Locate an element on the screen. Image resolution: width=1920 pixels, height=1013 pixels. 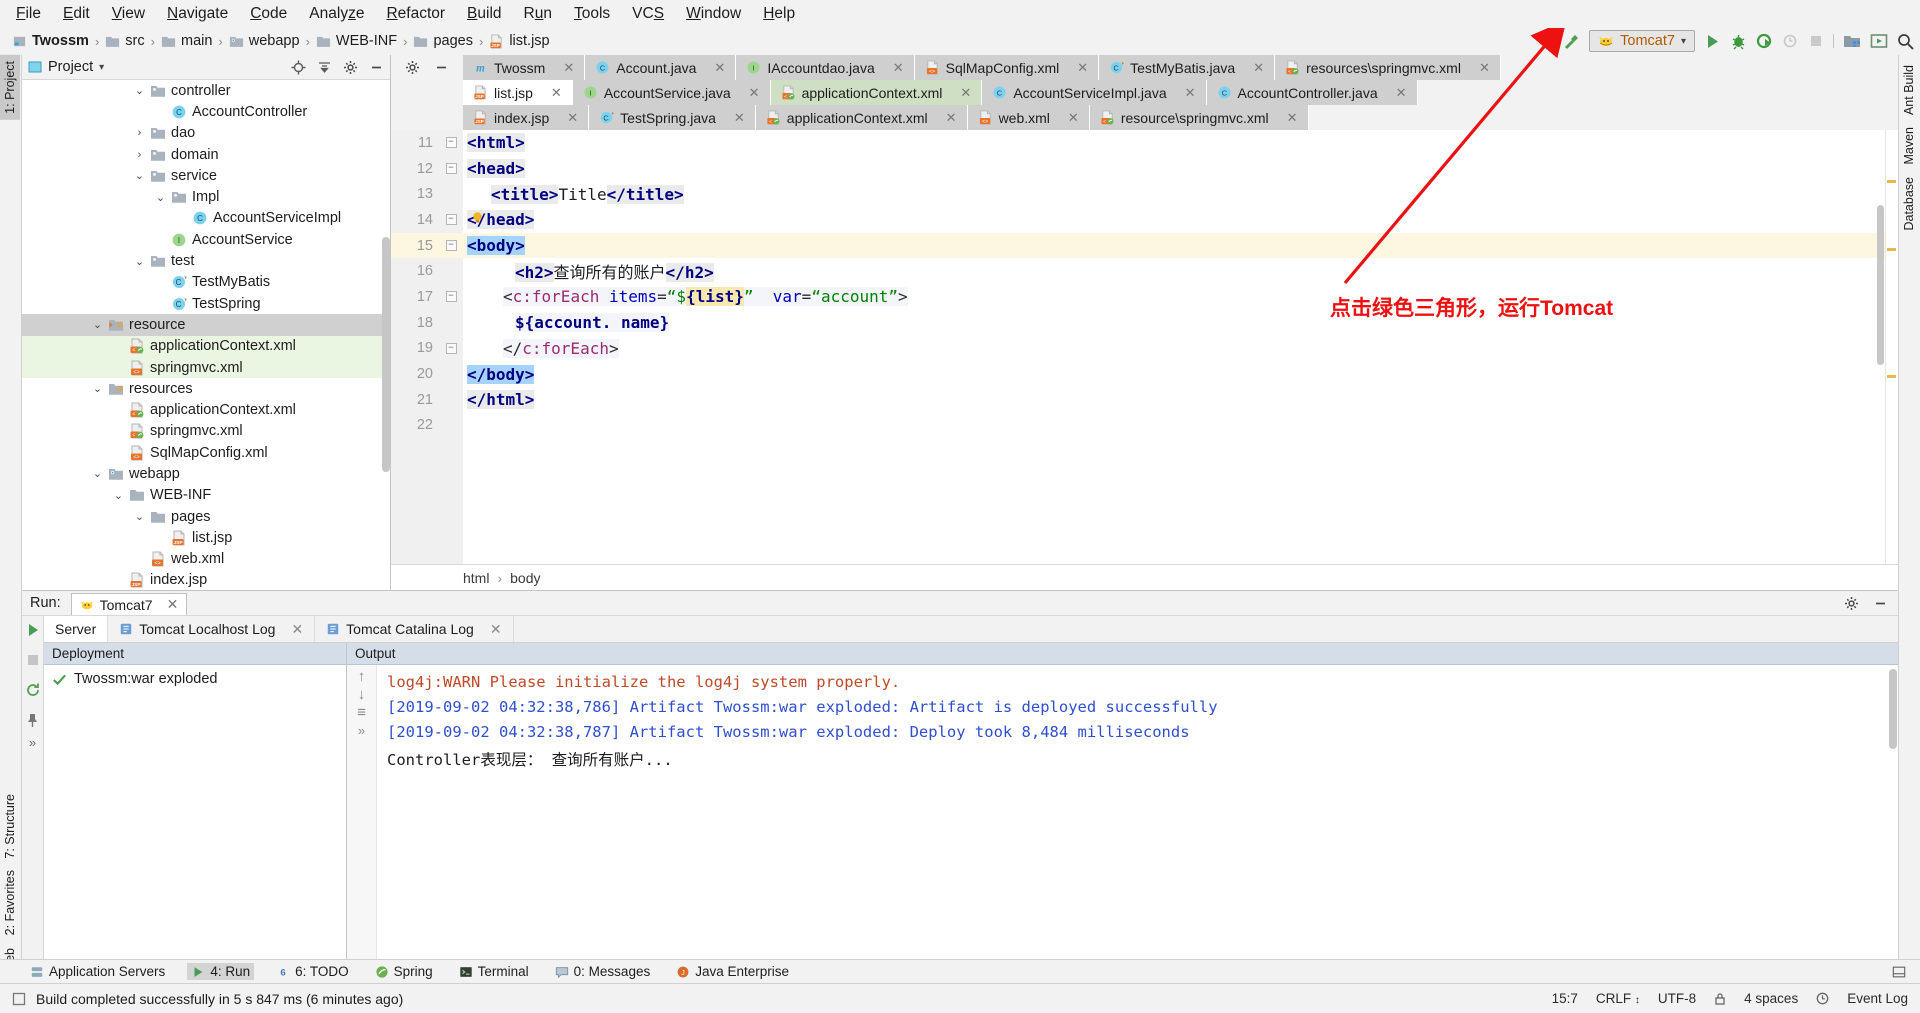
breadcrumb-item-pages: pages is located at coordinates (443, 41).